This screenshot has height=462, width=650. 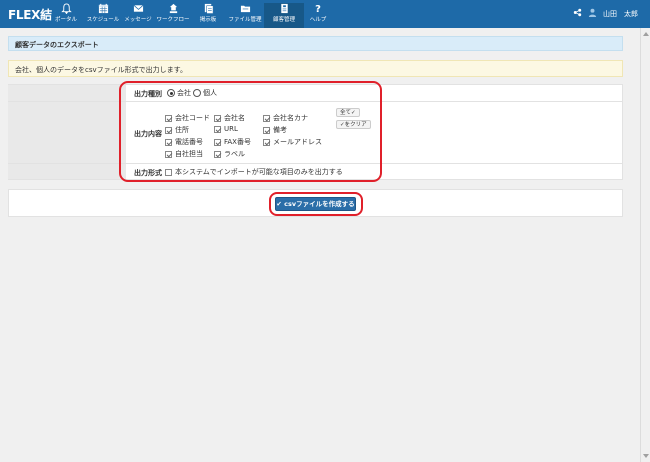 What do you see at coordinates (315, 68) in the screenshot?
I see `info-message: 会社、個人のデータをcsvファイル形式で出力します。` at bounding box center [315, 68].